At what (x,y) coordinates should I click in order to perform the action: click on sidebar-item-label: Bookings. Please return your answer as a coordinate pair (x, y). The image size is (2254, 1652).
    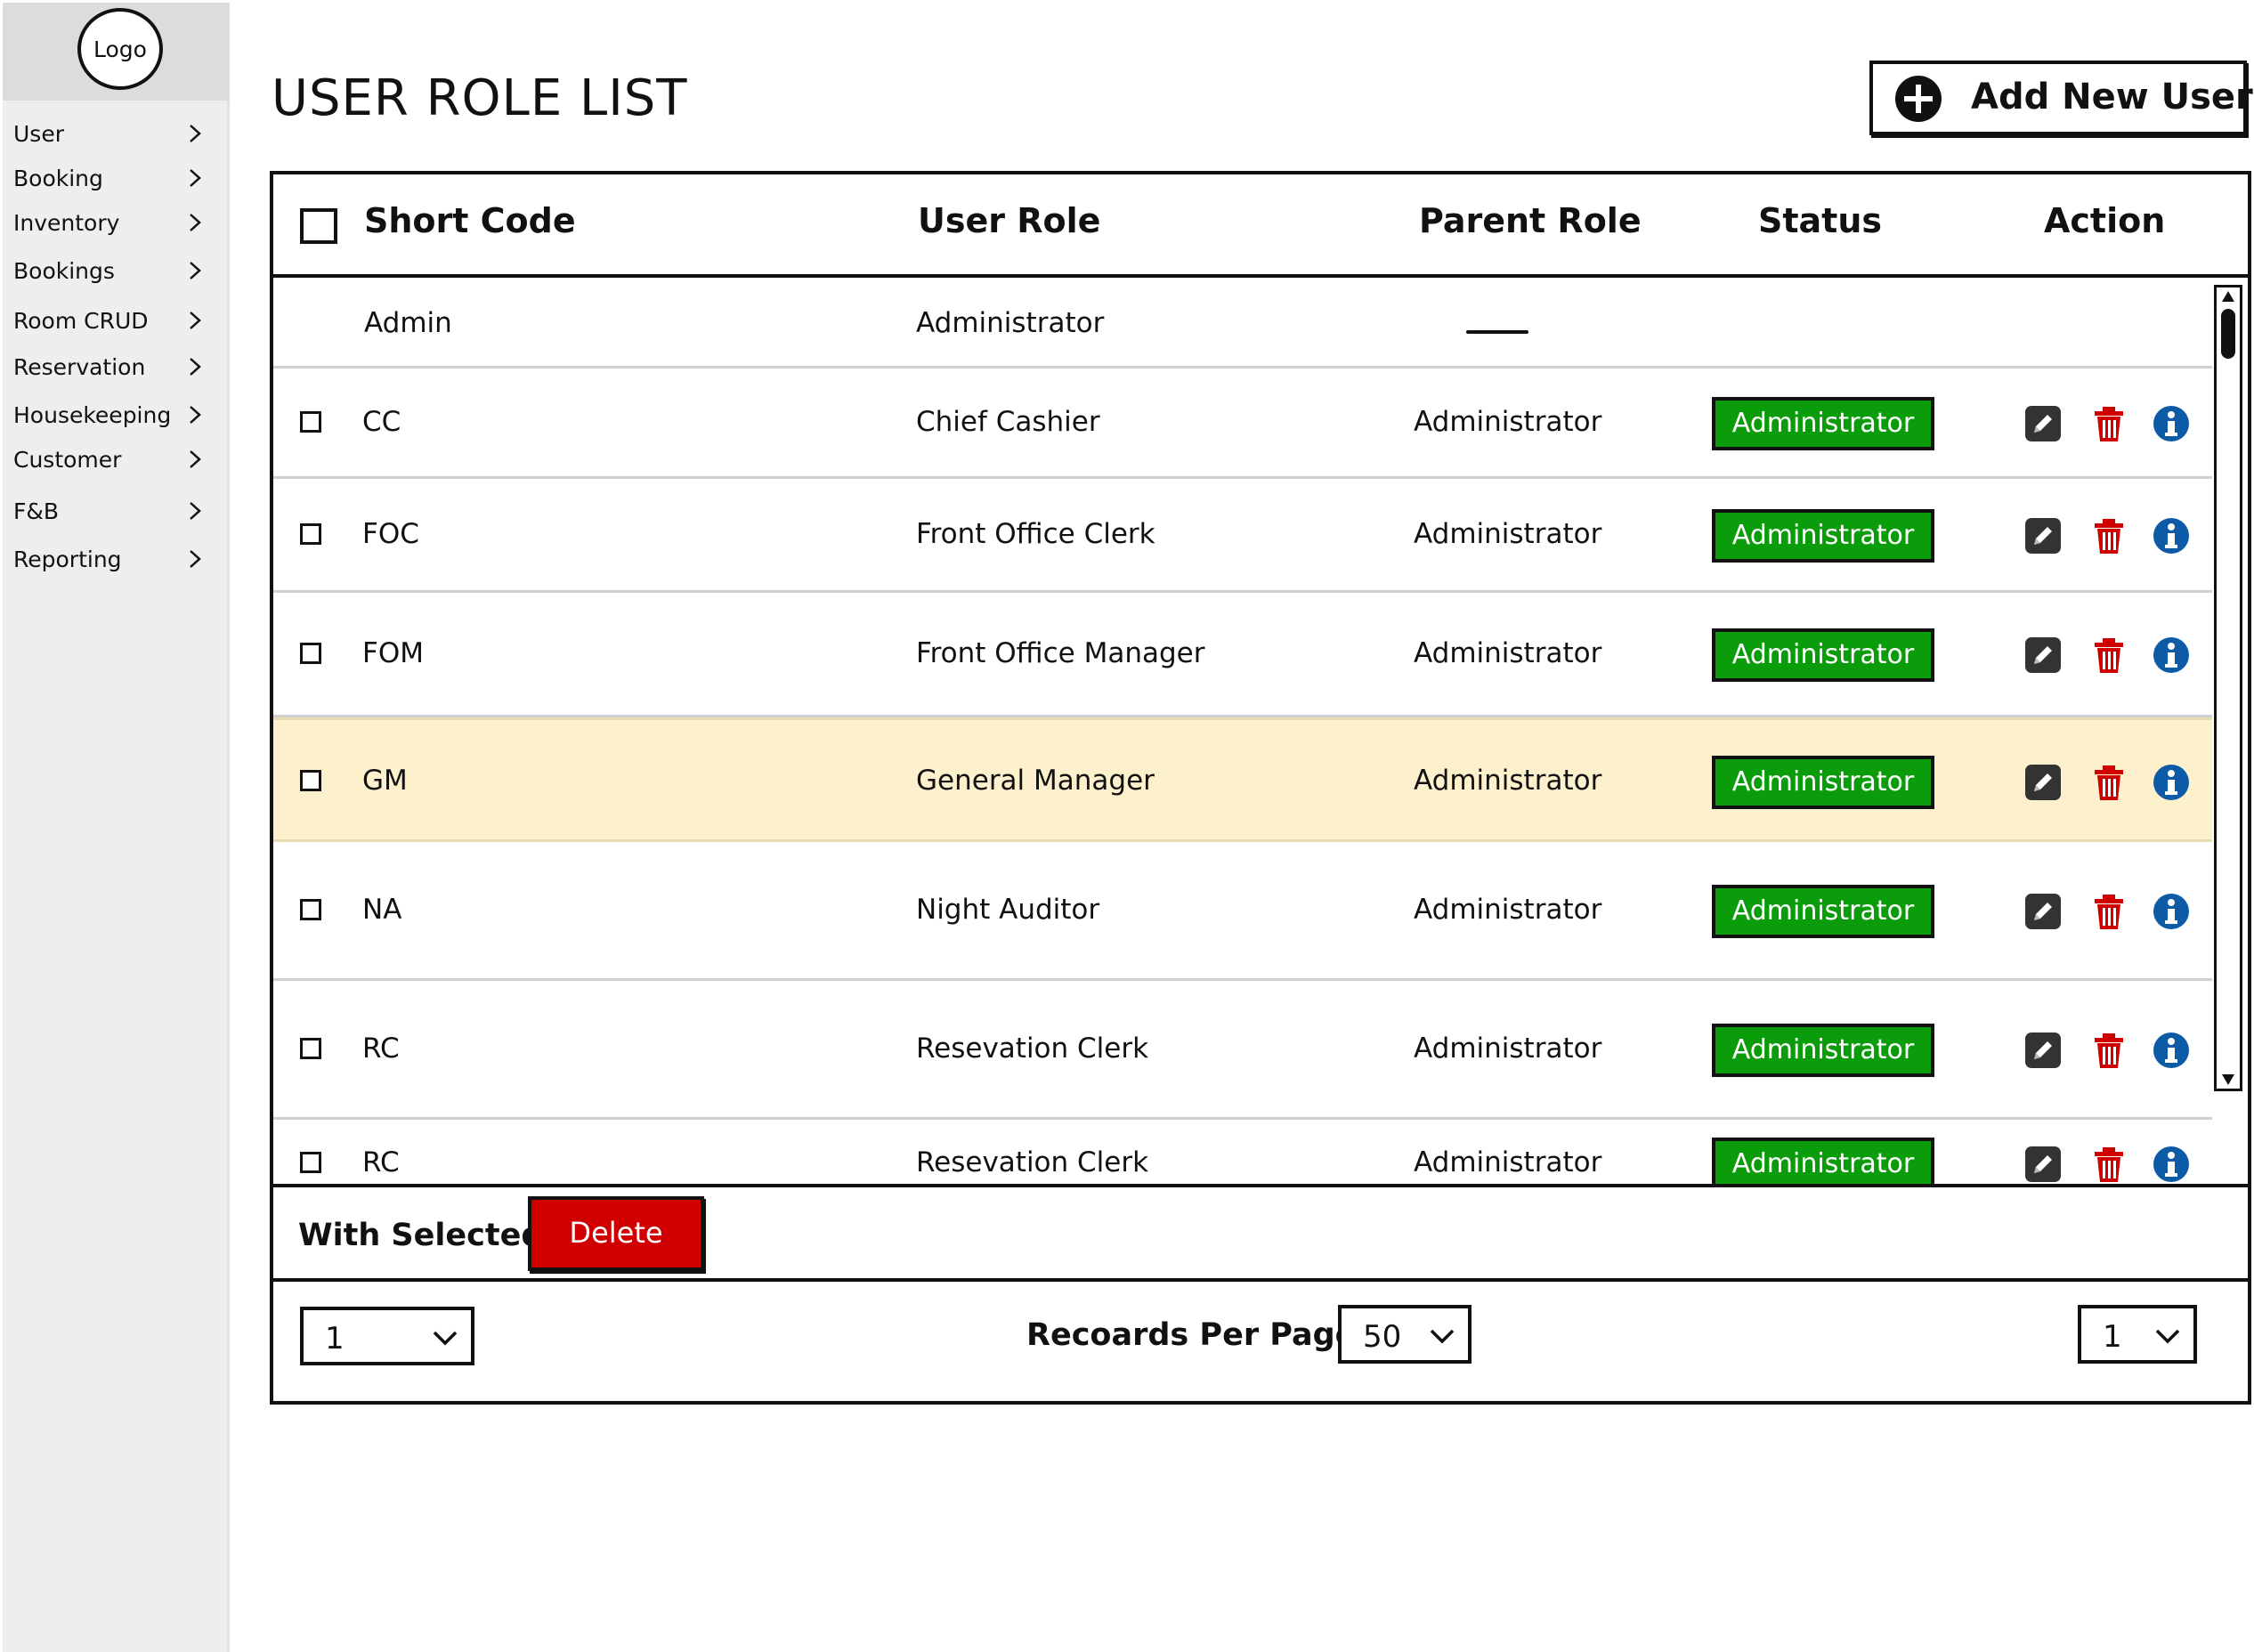
    Looking at the image, I should click on (64, 271).